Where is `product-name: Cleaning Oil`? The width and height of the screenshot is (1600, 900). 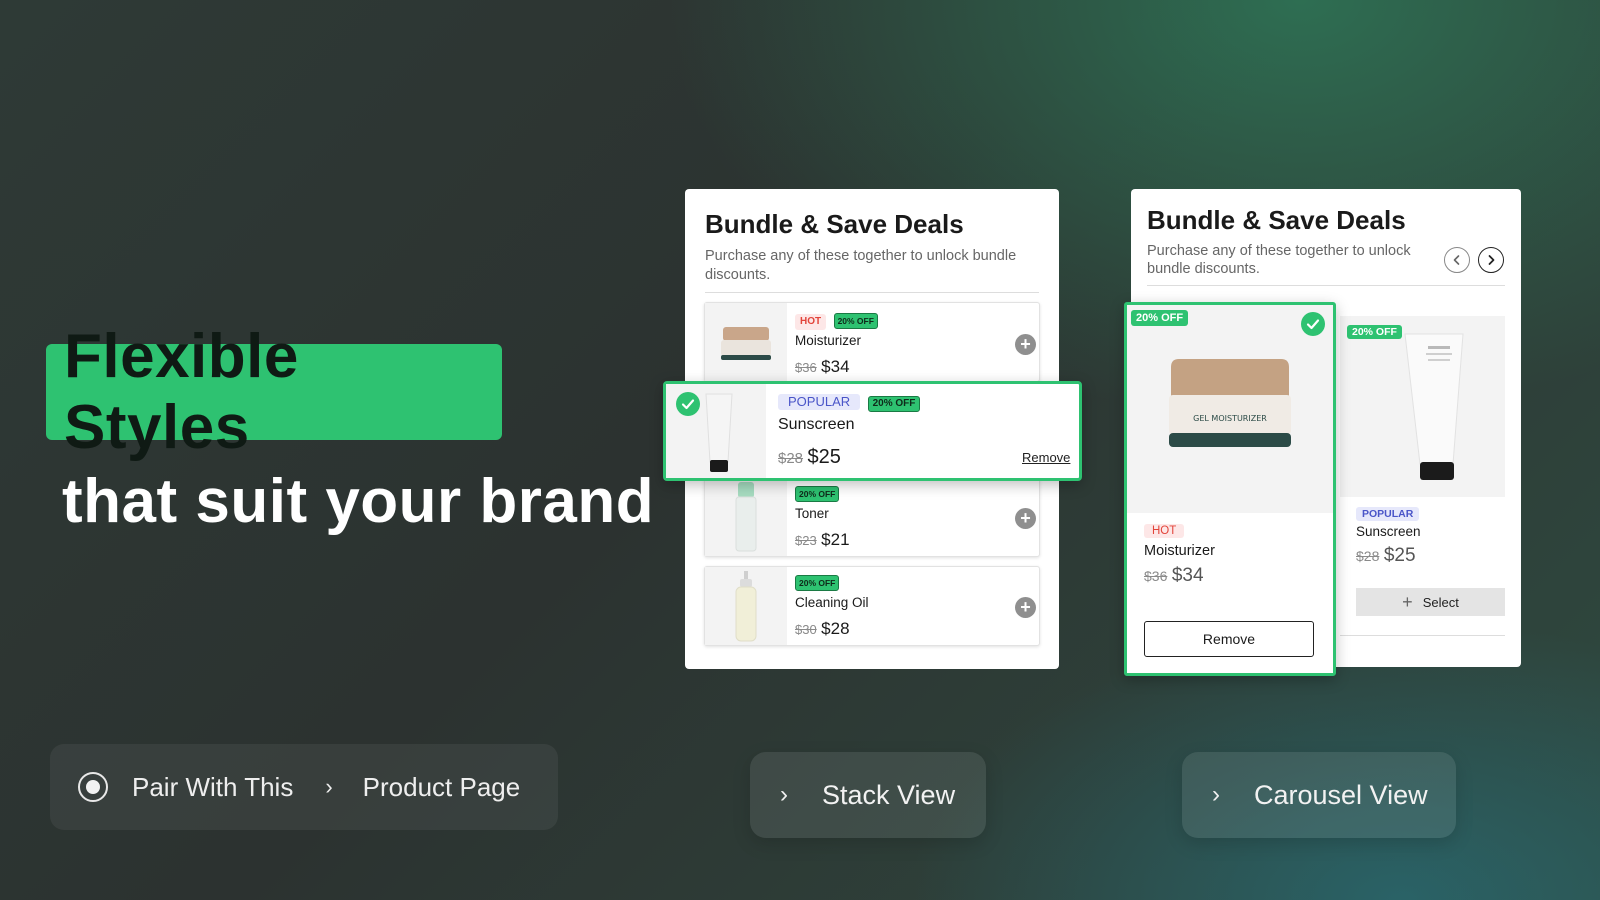
product-name: Cleaning Oil is located at coordinates (832, 602).